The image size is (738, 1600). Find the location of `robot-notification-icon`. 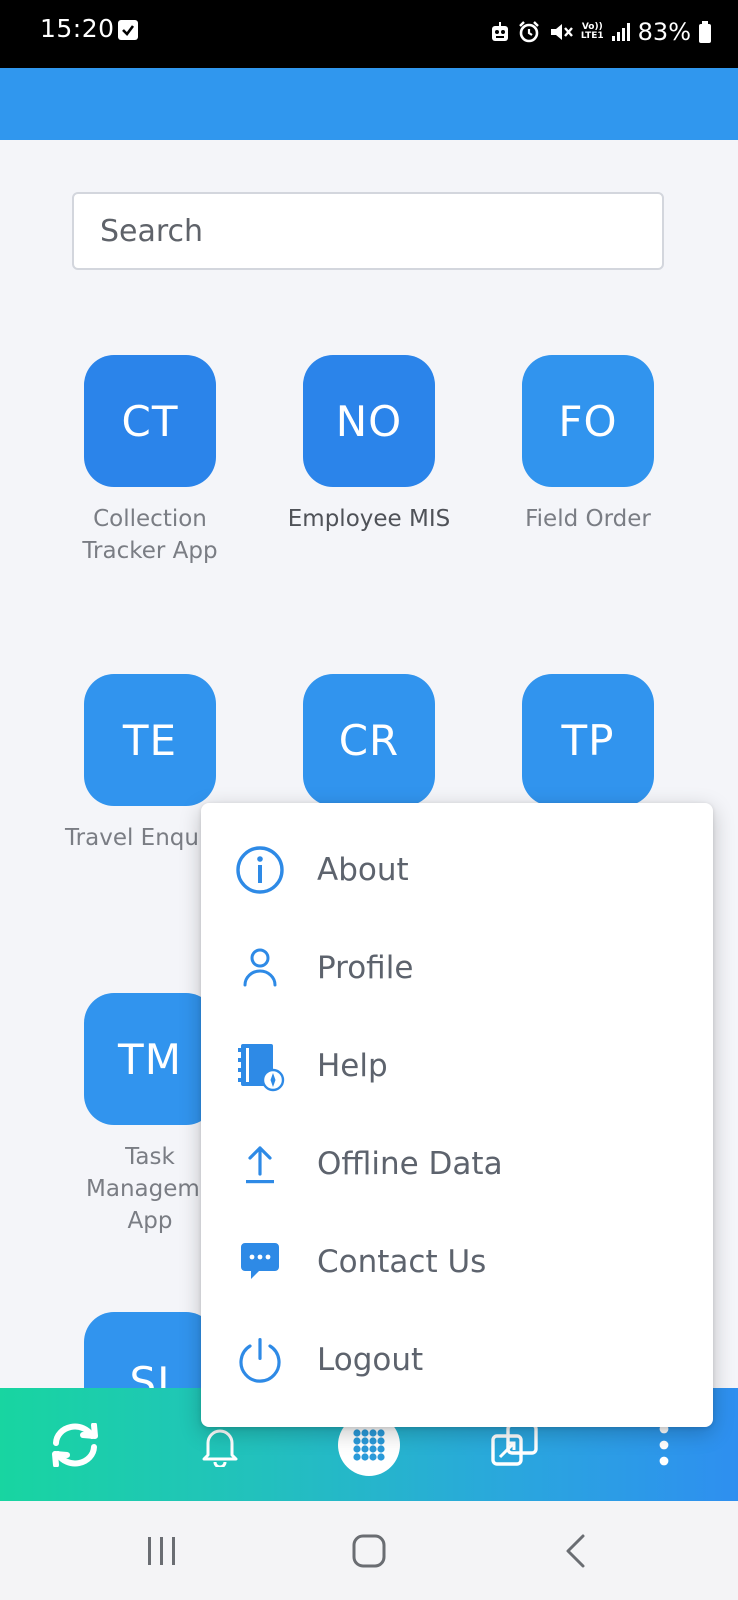

robot-notification-icon is located at coordinates (499, 31).